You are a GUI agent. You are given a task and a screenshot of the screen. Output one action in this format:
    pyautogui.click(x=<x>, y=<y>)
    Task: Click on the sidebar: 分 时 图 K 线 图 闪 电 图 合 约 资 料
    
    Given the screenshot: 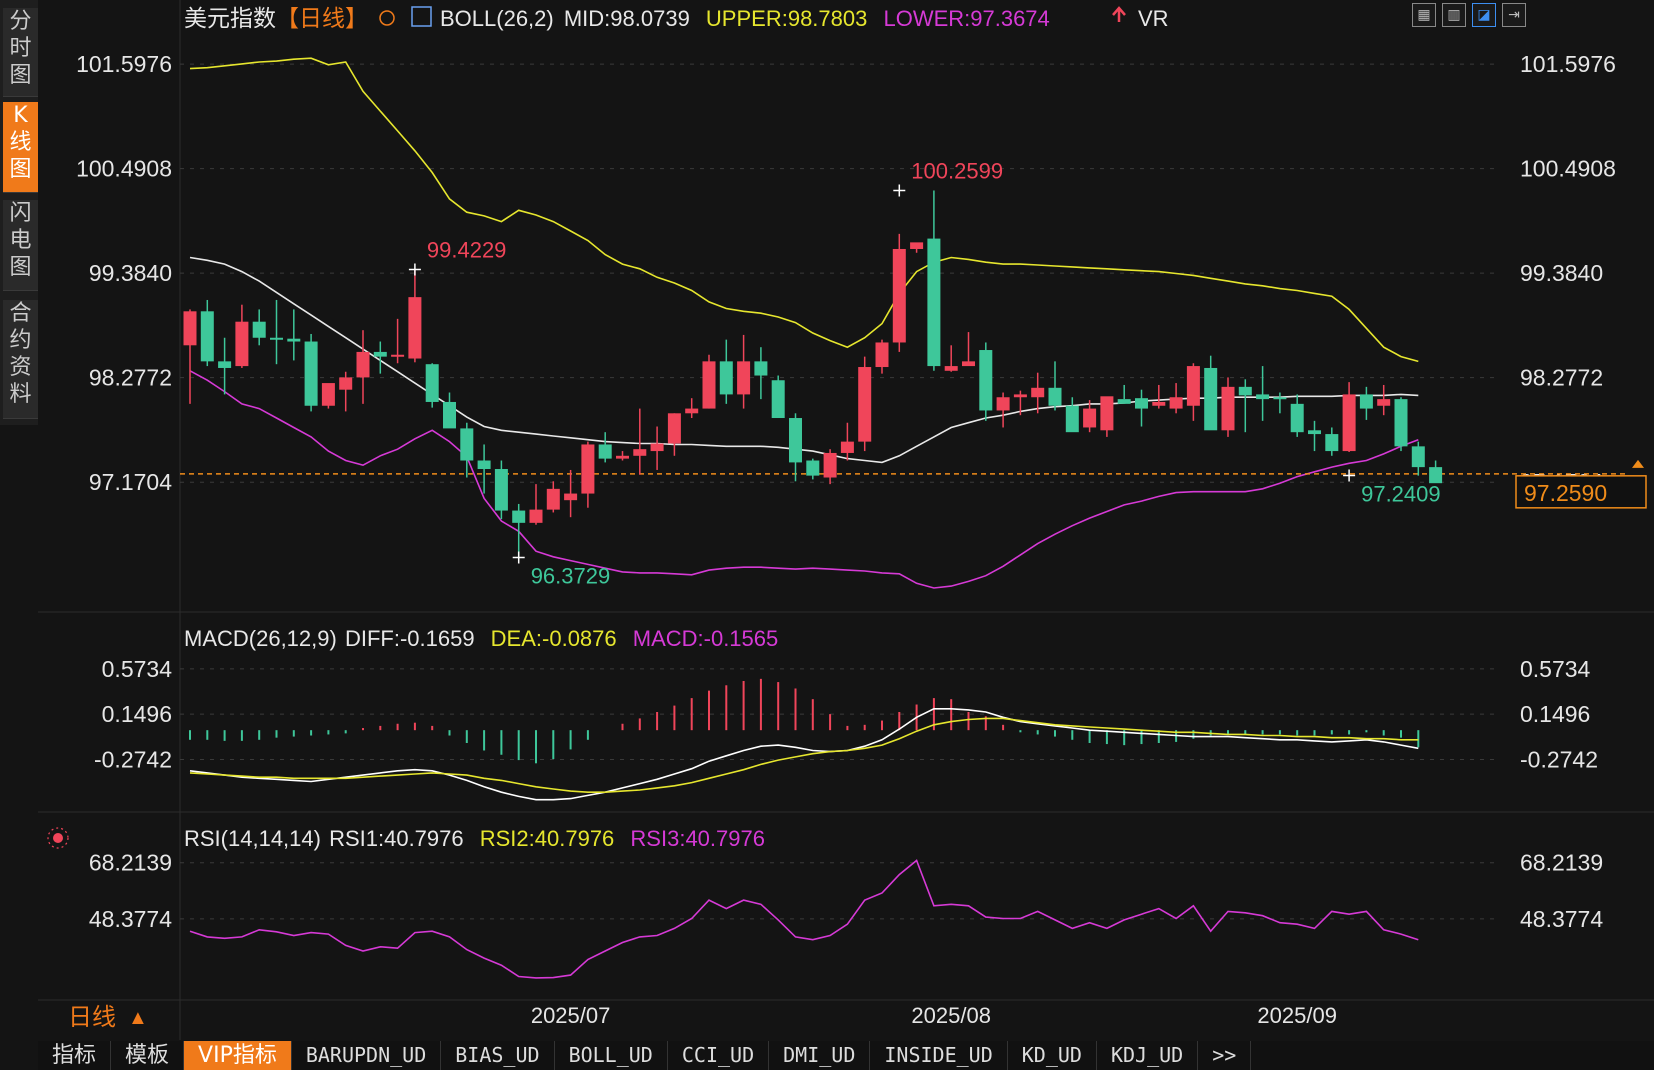 What is the action you would take?
    pyautogui.click(x=19, y=212)
    